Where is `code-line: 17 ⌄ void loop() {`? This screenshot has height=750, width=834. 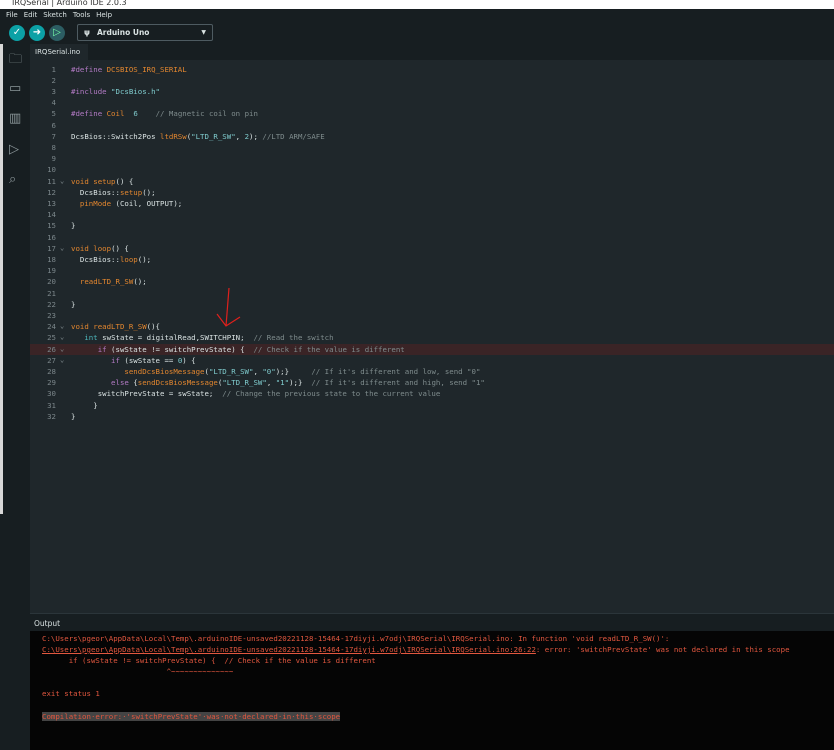
code-line: 17 ⌄ void loop() { is located at coordinates (432, 248).